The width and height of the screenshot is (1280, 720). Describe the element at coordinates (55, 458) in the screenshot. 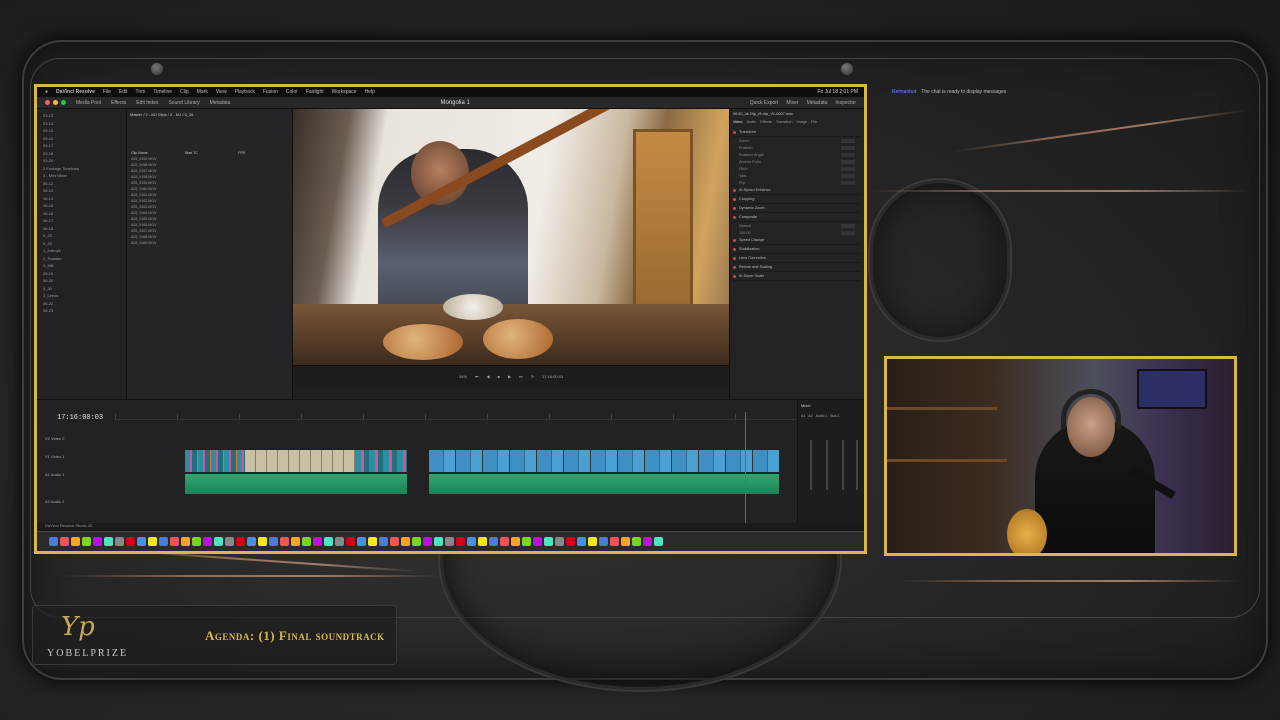

I see `track-v1: V1 Video 1` at that location.